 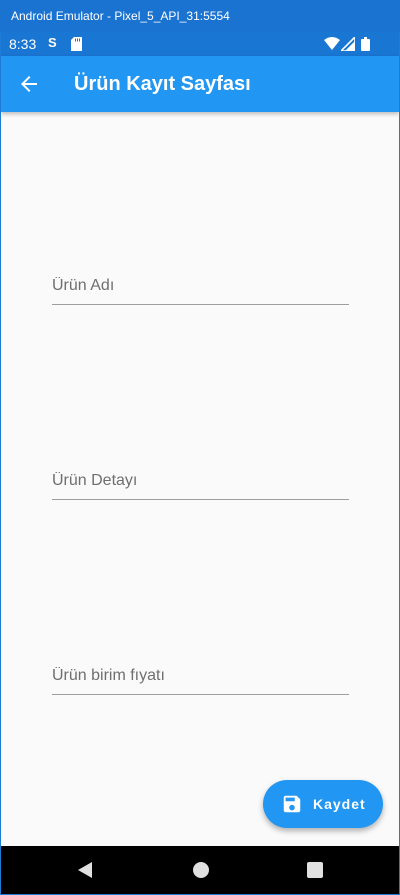 I want to click on arrow-back-icon, so click(x=29, y=84).